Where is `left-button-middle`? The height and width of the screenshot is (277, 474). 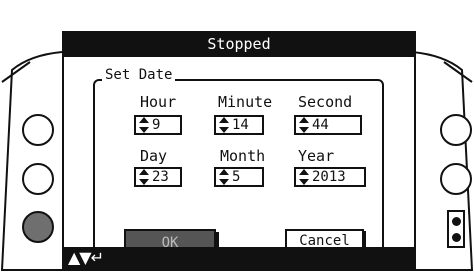
left-button-middle is located at coordinates (38, 179).